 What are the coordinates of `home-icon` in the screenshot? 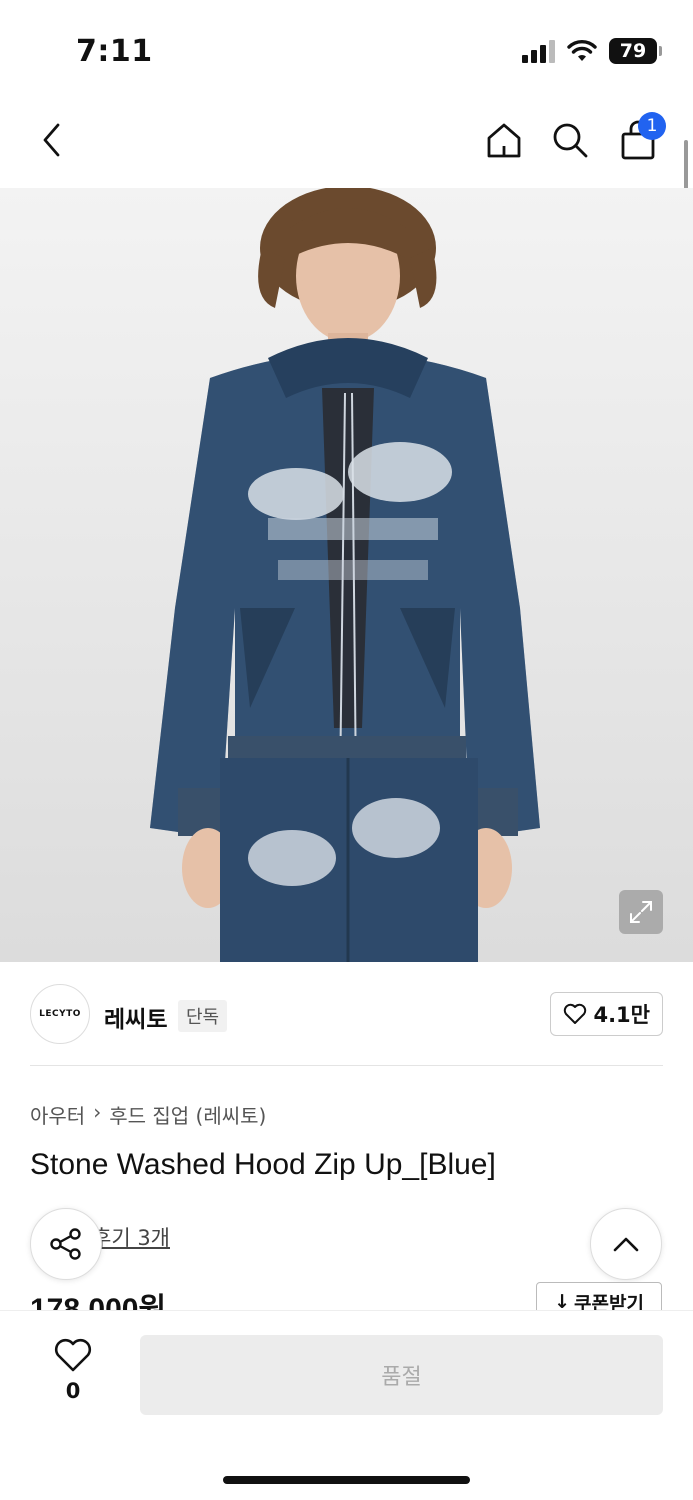 It's located at (504, 140).